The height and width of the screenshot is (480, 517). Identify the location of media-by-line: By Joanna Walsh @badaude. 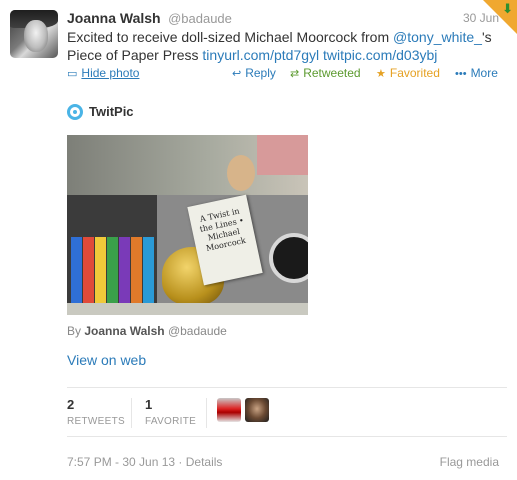
(147, 331).